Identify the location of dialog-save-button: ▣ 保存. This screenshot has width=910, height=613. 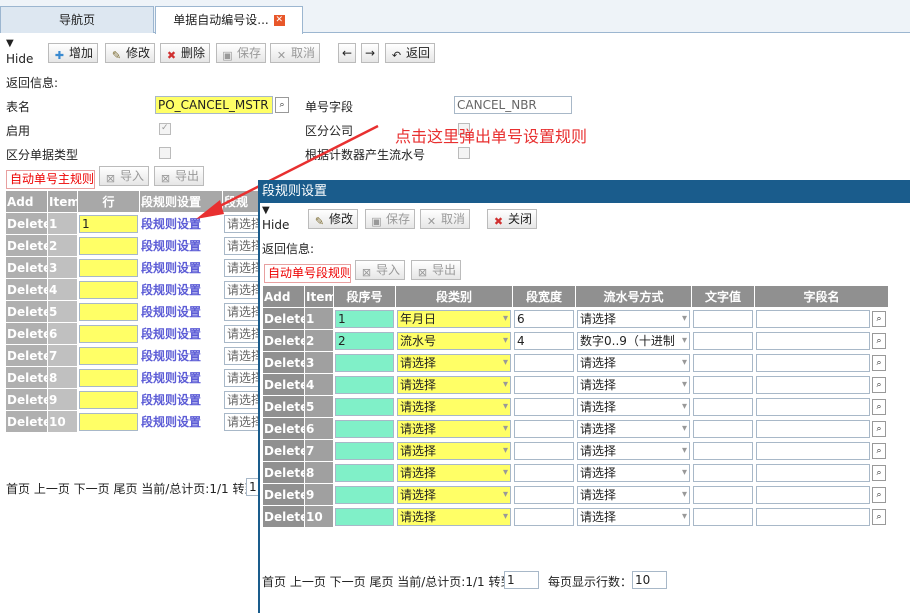
(390, 219).